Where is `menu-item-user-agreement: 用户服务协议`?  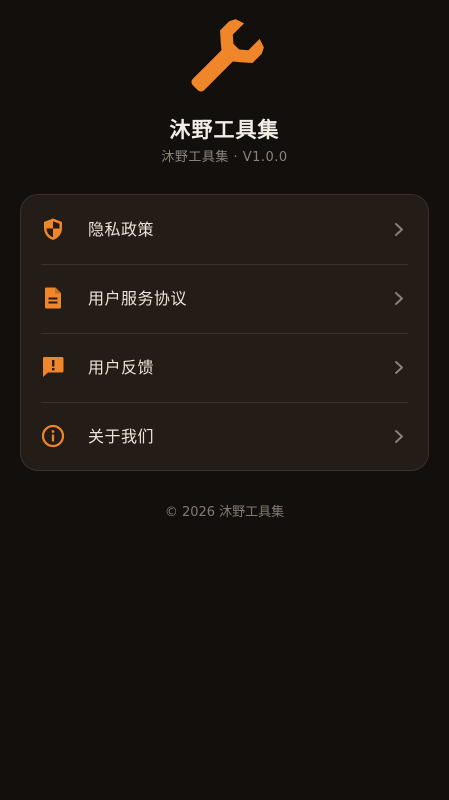 menu-item-user-agreement: 用户服务协议 is located at coordinates (224, 298).